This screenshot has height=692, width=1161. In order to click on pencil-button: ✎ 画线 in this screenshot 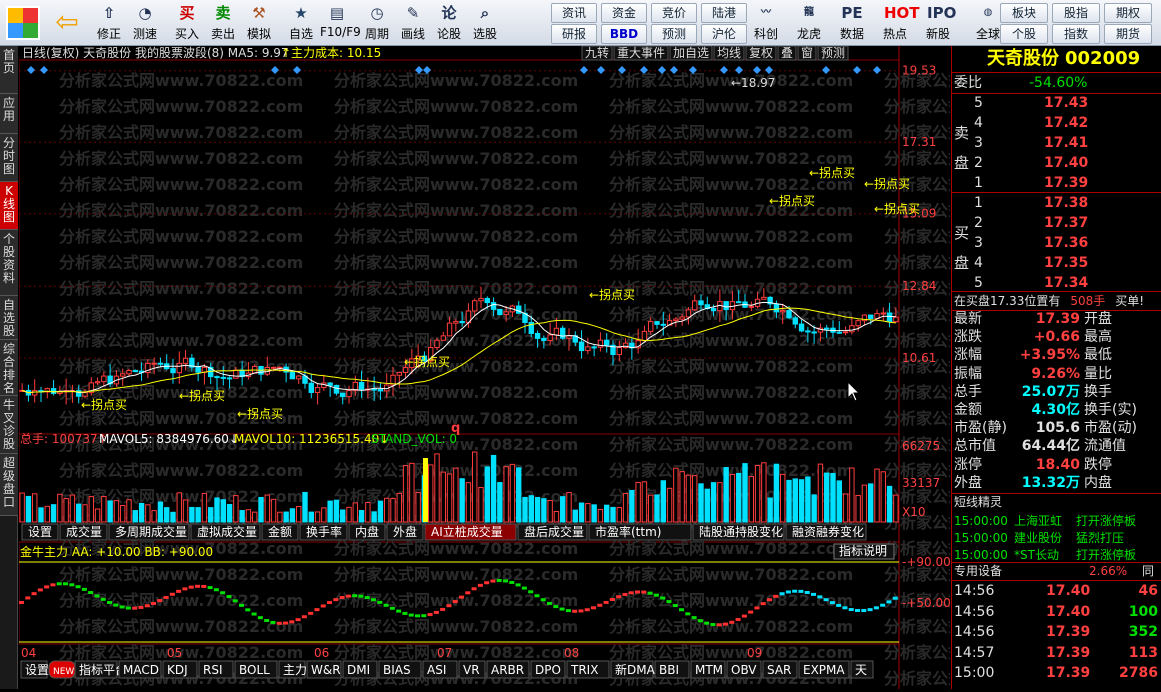, I will do `click(413, 23)`.